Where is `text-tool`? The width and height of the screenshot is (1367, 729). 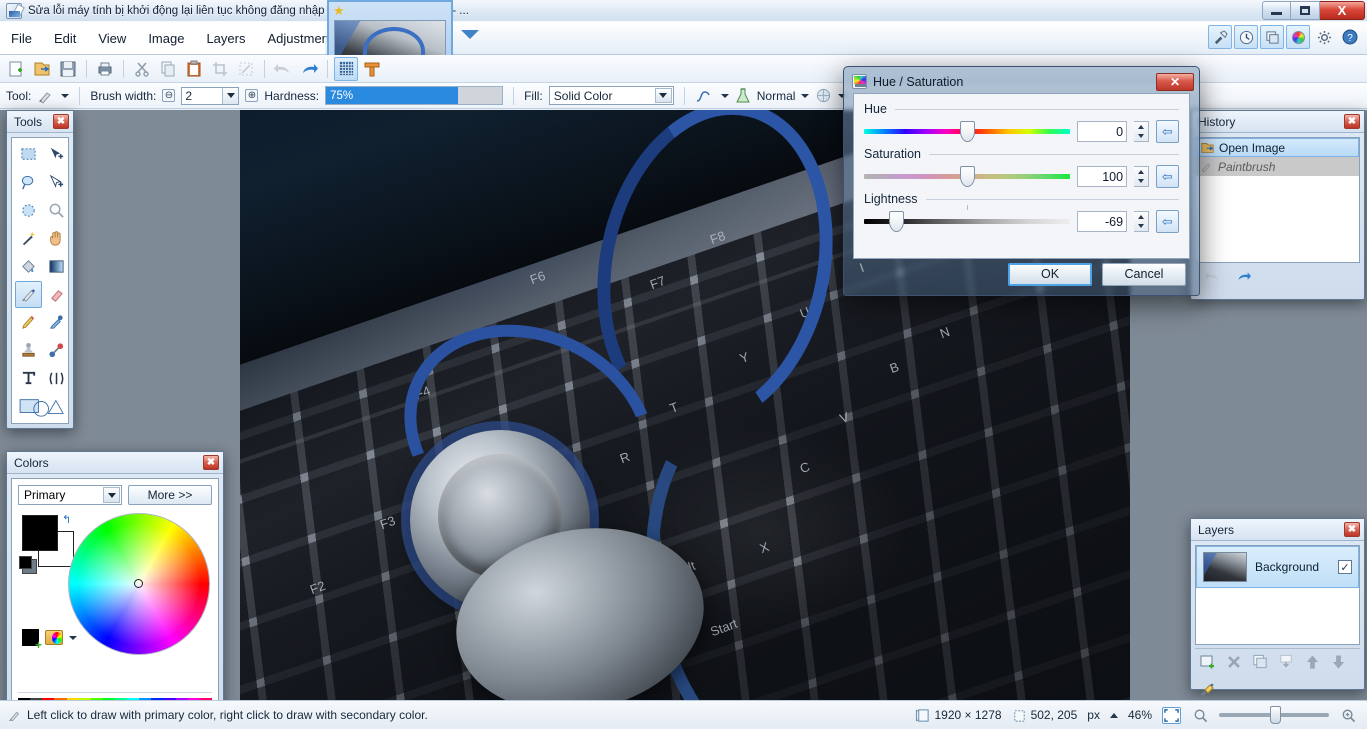
text-tool is located at coordinates (28, 378).